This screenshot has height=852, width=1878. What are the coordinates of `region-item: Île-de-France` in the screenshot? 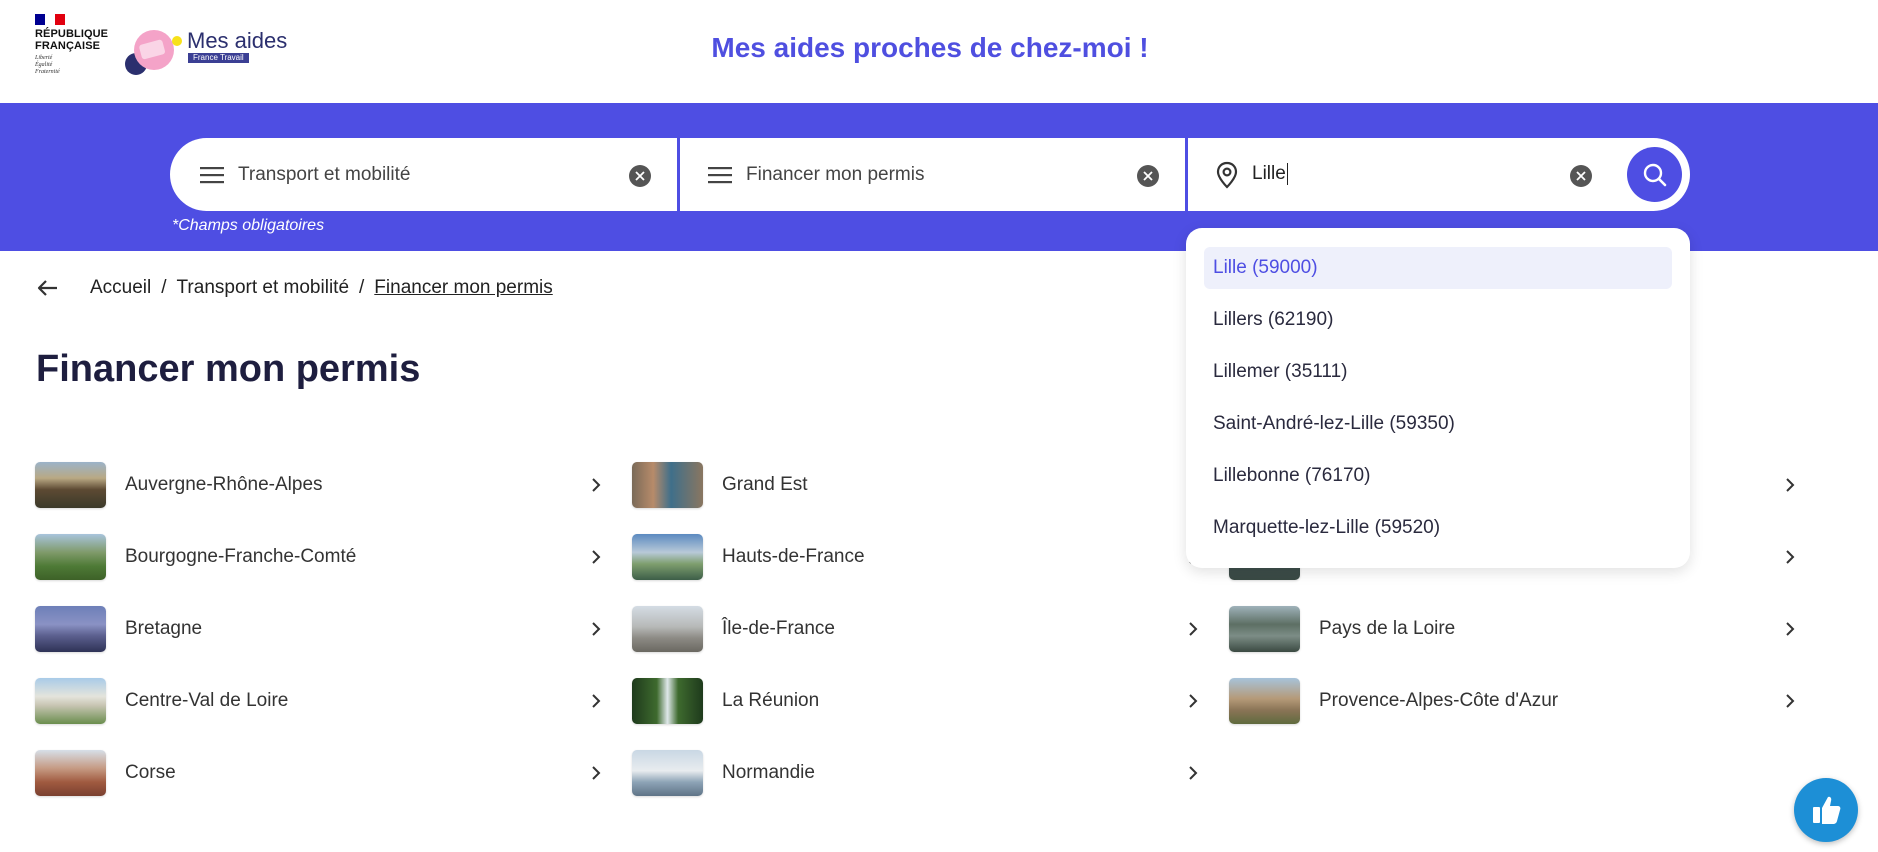 It's located at (917, 629).